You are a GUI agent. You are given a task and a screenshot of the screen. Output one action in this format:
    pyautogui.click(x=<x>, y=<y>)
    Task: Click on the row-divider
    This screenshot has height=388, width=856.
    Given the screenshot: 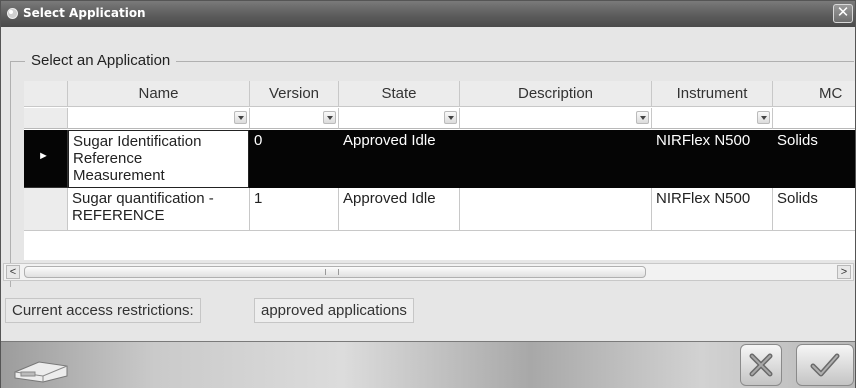 What is the action you would take?
    pyautogui.click(x=439, y=230)
    